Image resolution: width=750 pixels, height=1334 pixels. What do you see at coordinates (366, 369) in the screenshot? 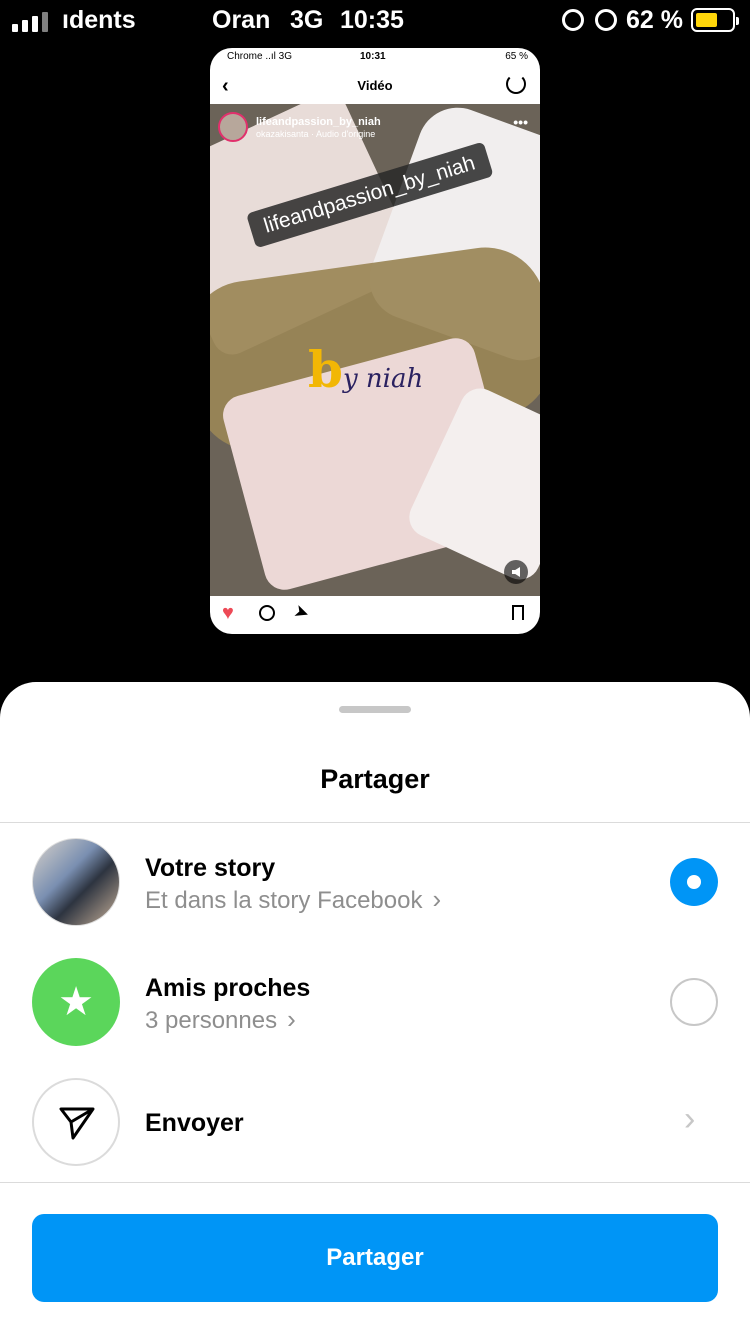
I see `watermark-logo: by niah` at bounding box center [366, 369].